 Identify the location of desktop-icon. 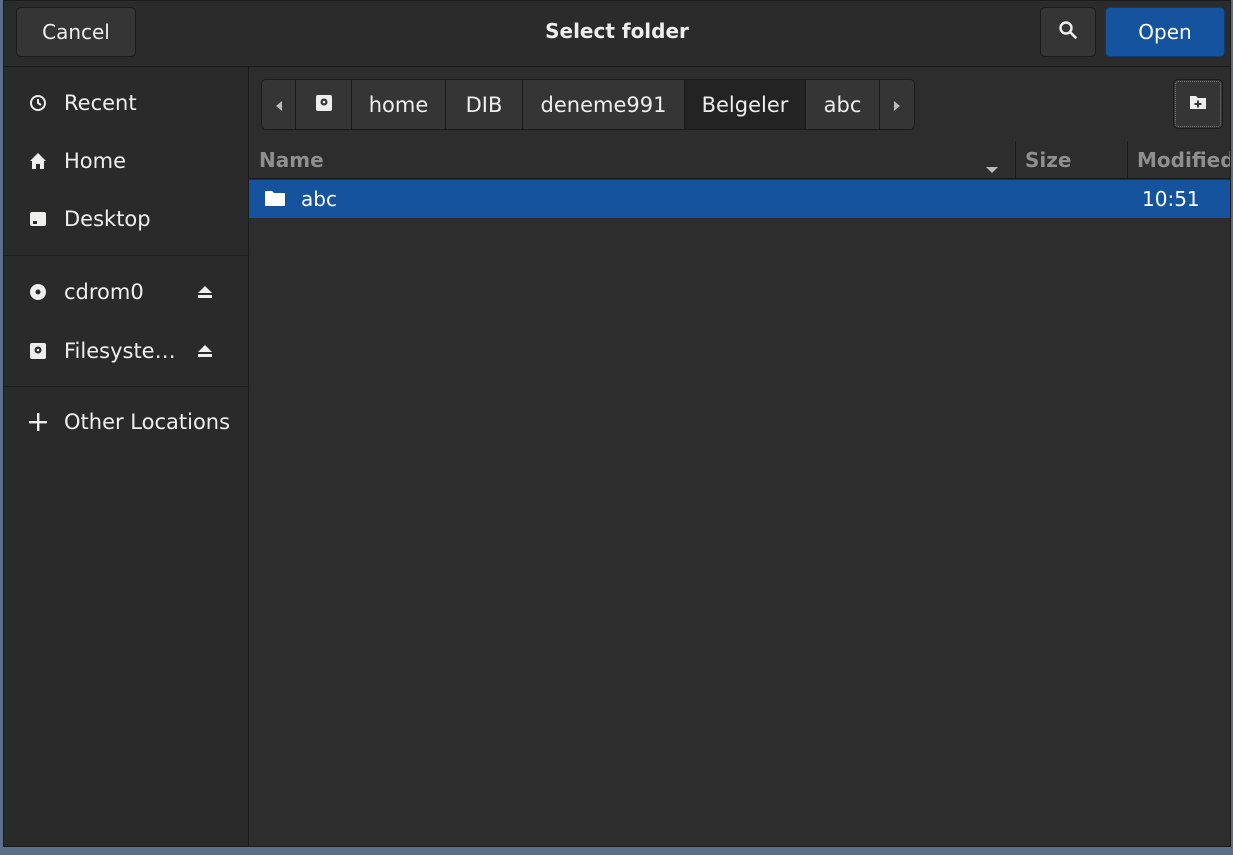
(38, 219).